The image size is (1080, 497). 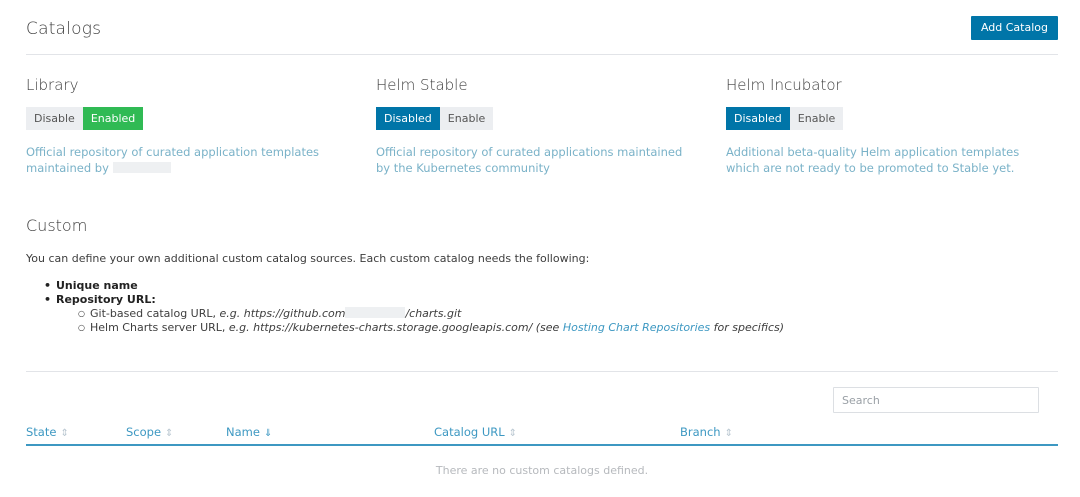 I want to click on column-header-scope: Scope ⇕, so click(x=149, y=432).